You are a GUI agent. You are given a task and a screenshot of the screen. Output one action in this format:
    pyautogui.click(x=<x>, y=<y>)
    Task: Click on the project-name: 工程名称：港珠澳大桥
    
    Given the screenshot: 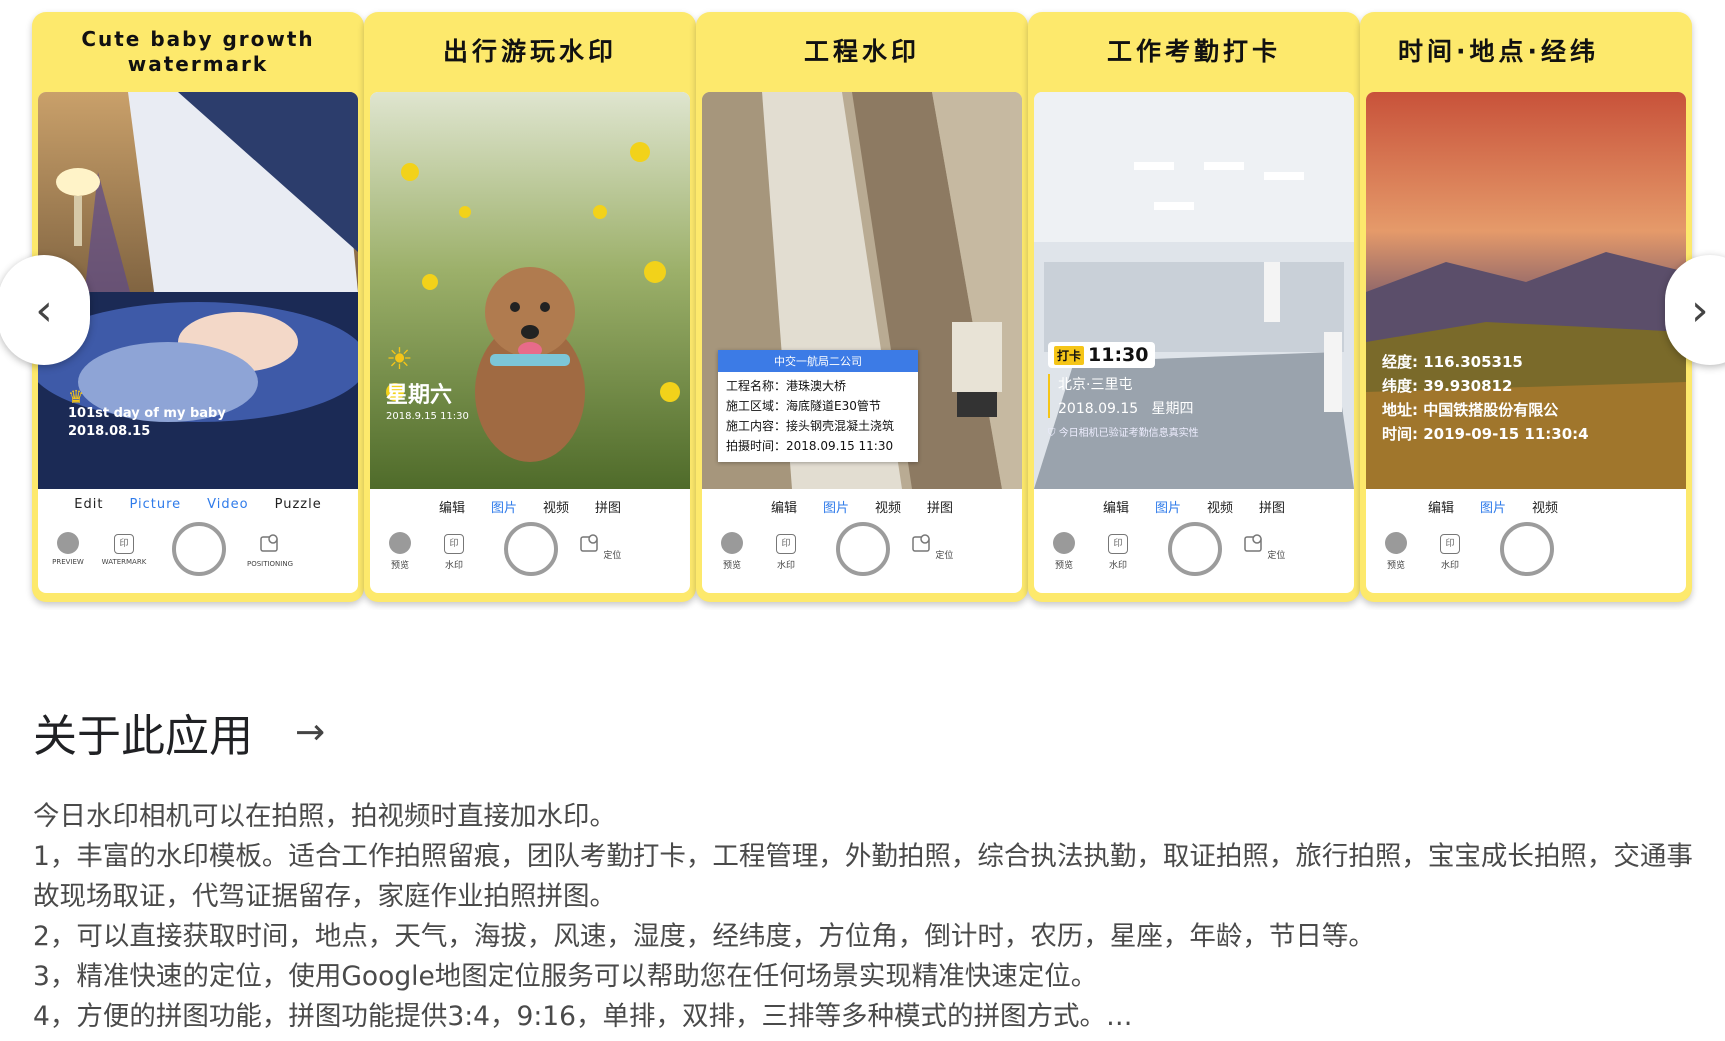 What is the action you would take?
    pyautogui.click(x=786, y=386)
    